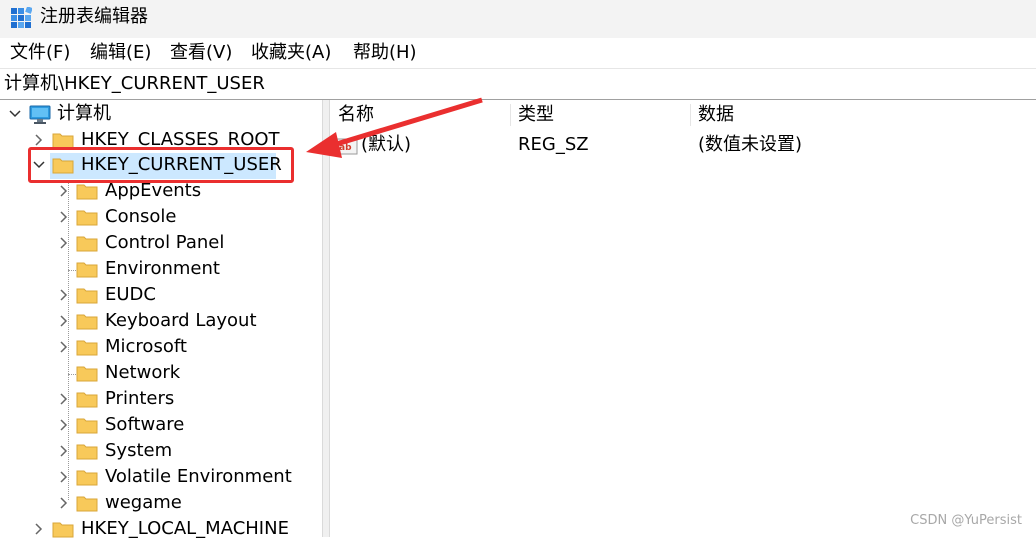 This screenshot has width=1036, height=543. I want to click on svg-text: ab, so click(345, 148).